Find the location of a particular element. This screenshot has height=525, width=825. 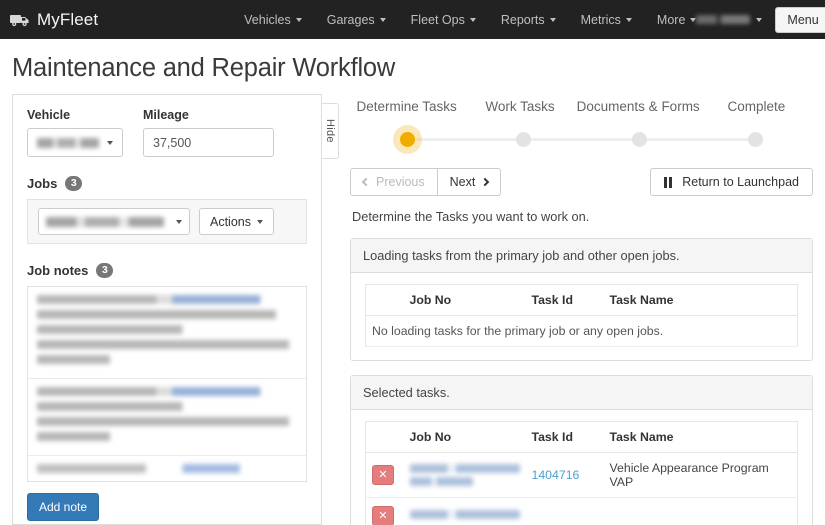

chevron-left-icon is located at coordinates (366, 182).